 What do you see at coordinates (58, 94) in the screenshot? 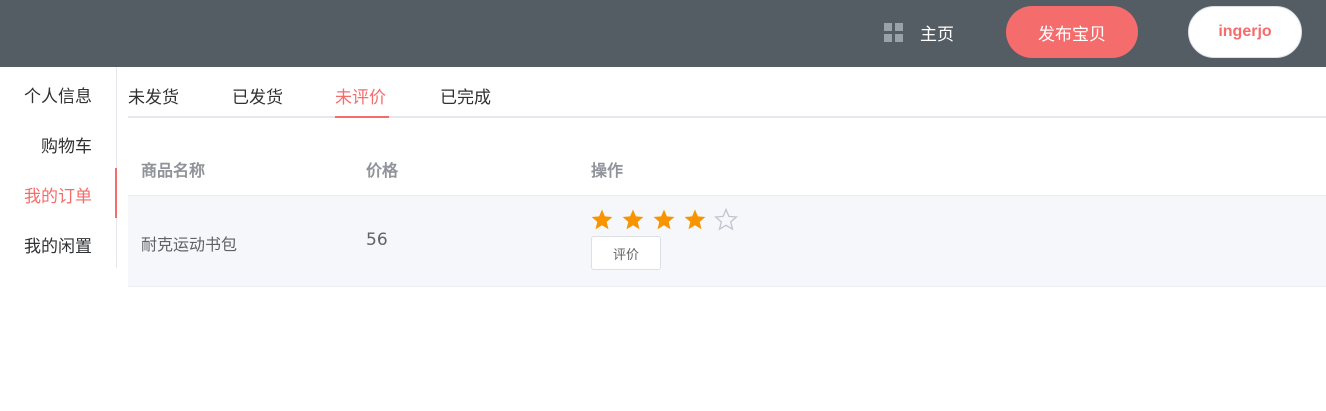
I see `sidebar-item-profile: 个人信息` at bounding box center [58, 94].